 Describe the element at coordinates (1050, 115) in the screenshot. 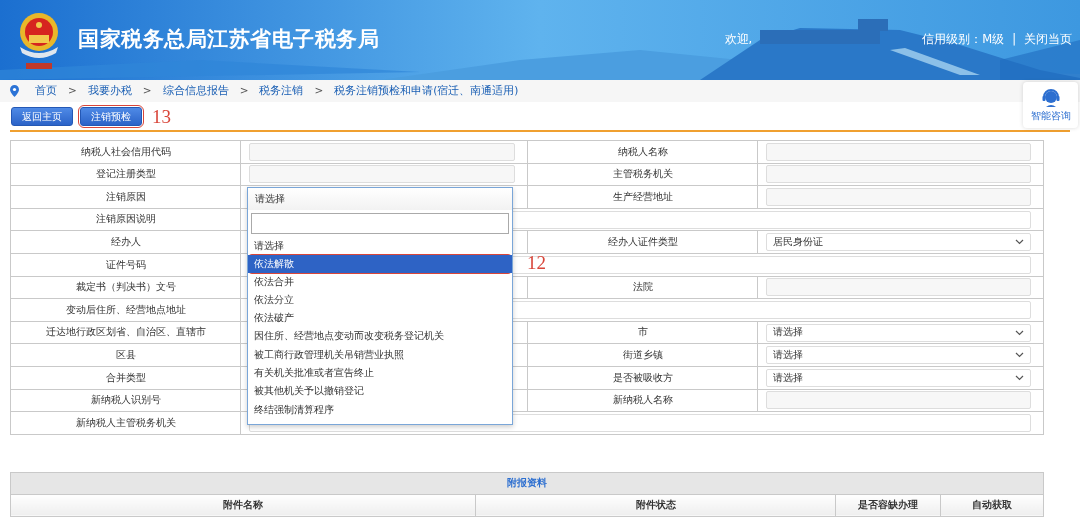

I see `assistant-label: 智能咨询` at that location.